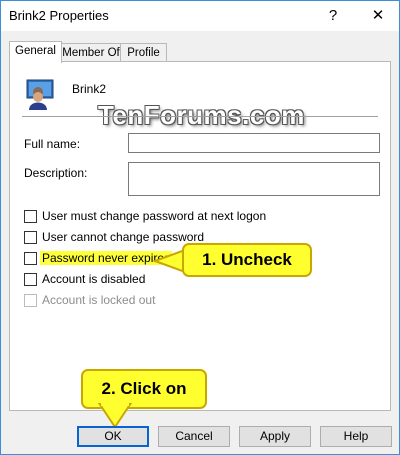 The image size is (400, 455). I want to click on checkbox-label: User cannot change password, so click(123, 237).